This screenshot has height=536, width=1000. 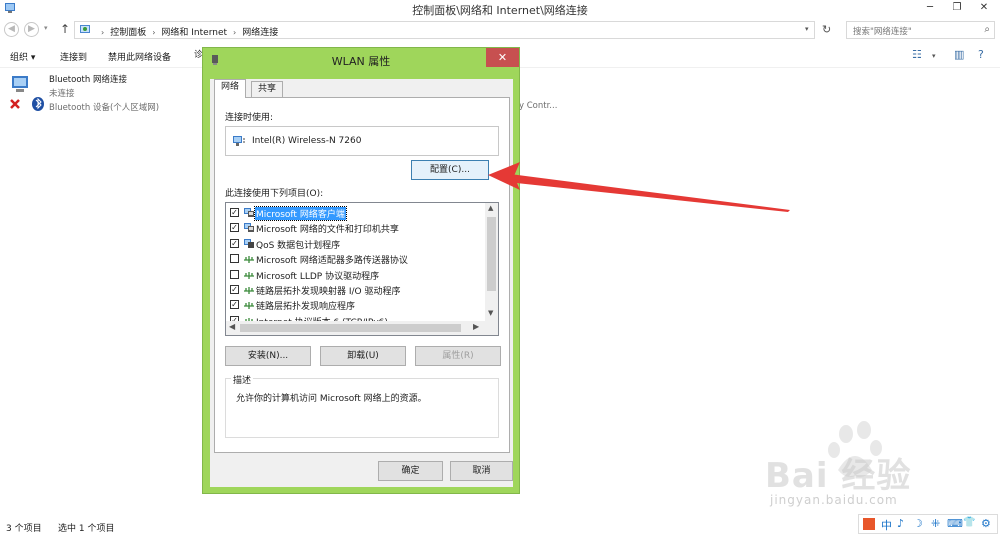 I want to click on list-item: Microsoft LLDP 协议驱动程序, so click(x=355, y=274).